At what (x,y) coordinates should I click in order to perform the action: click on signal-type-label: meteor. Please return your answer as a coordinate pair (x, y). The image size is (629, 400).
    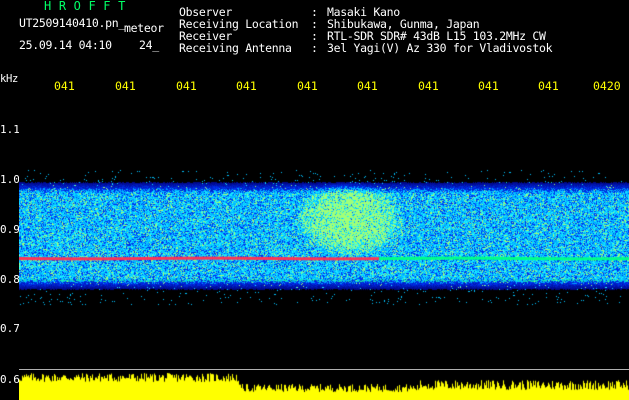
    Looking at the image, I should click on (144, 28).